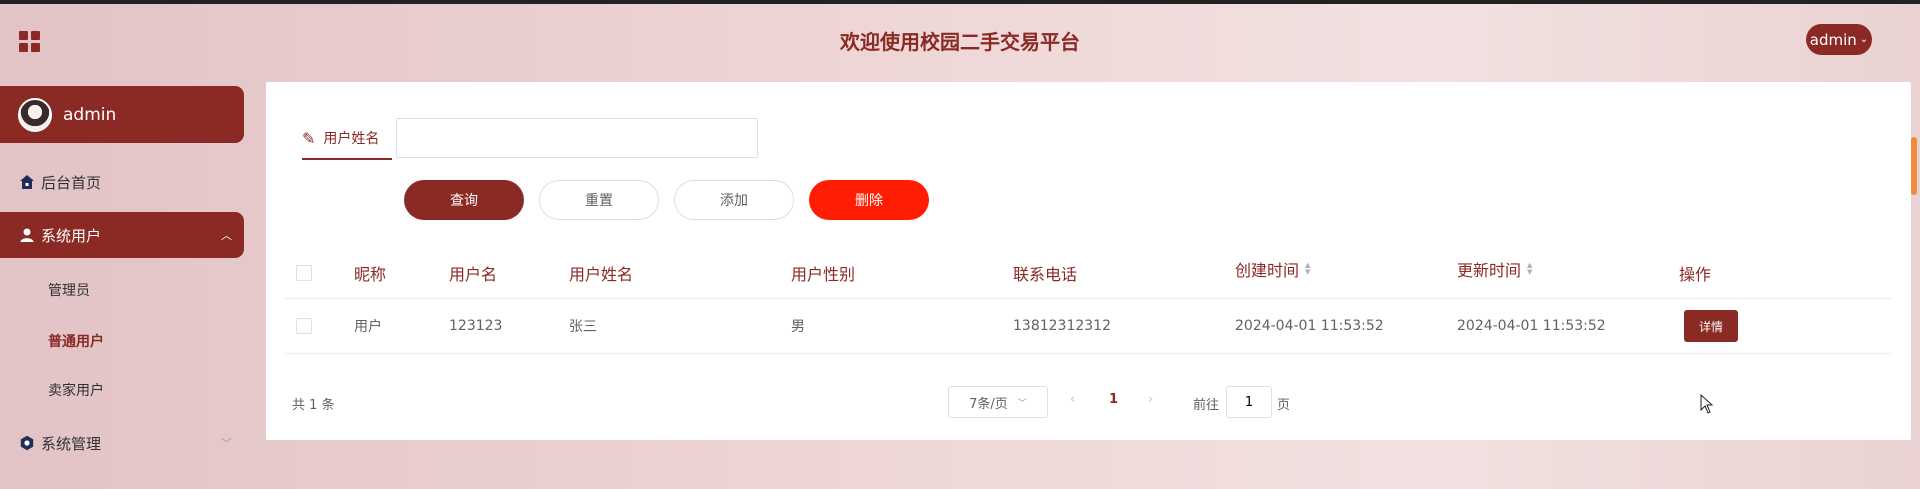 The width and height of the screenshot is (1920, 489). I want to click on cell-created: 2024-04-01 11:53:52, so click(1309, 326).